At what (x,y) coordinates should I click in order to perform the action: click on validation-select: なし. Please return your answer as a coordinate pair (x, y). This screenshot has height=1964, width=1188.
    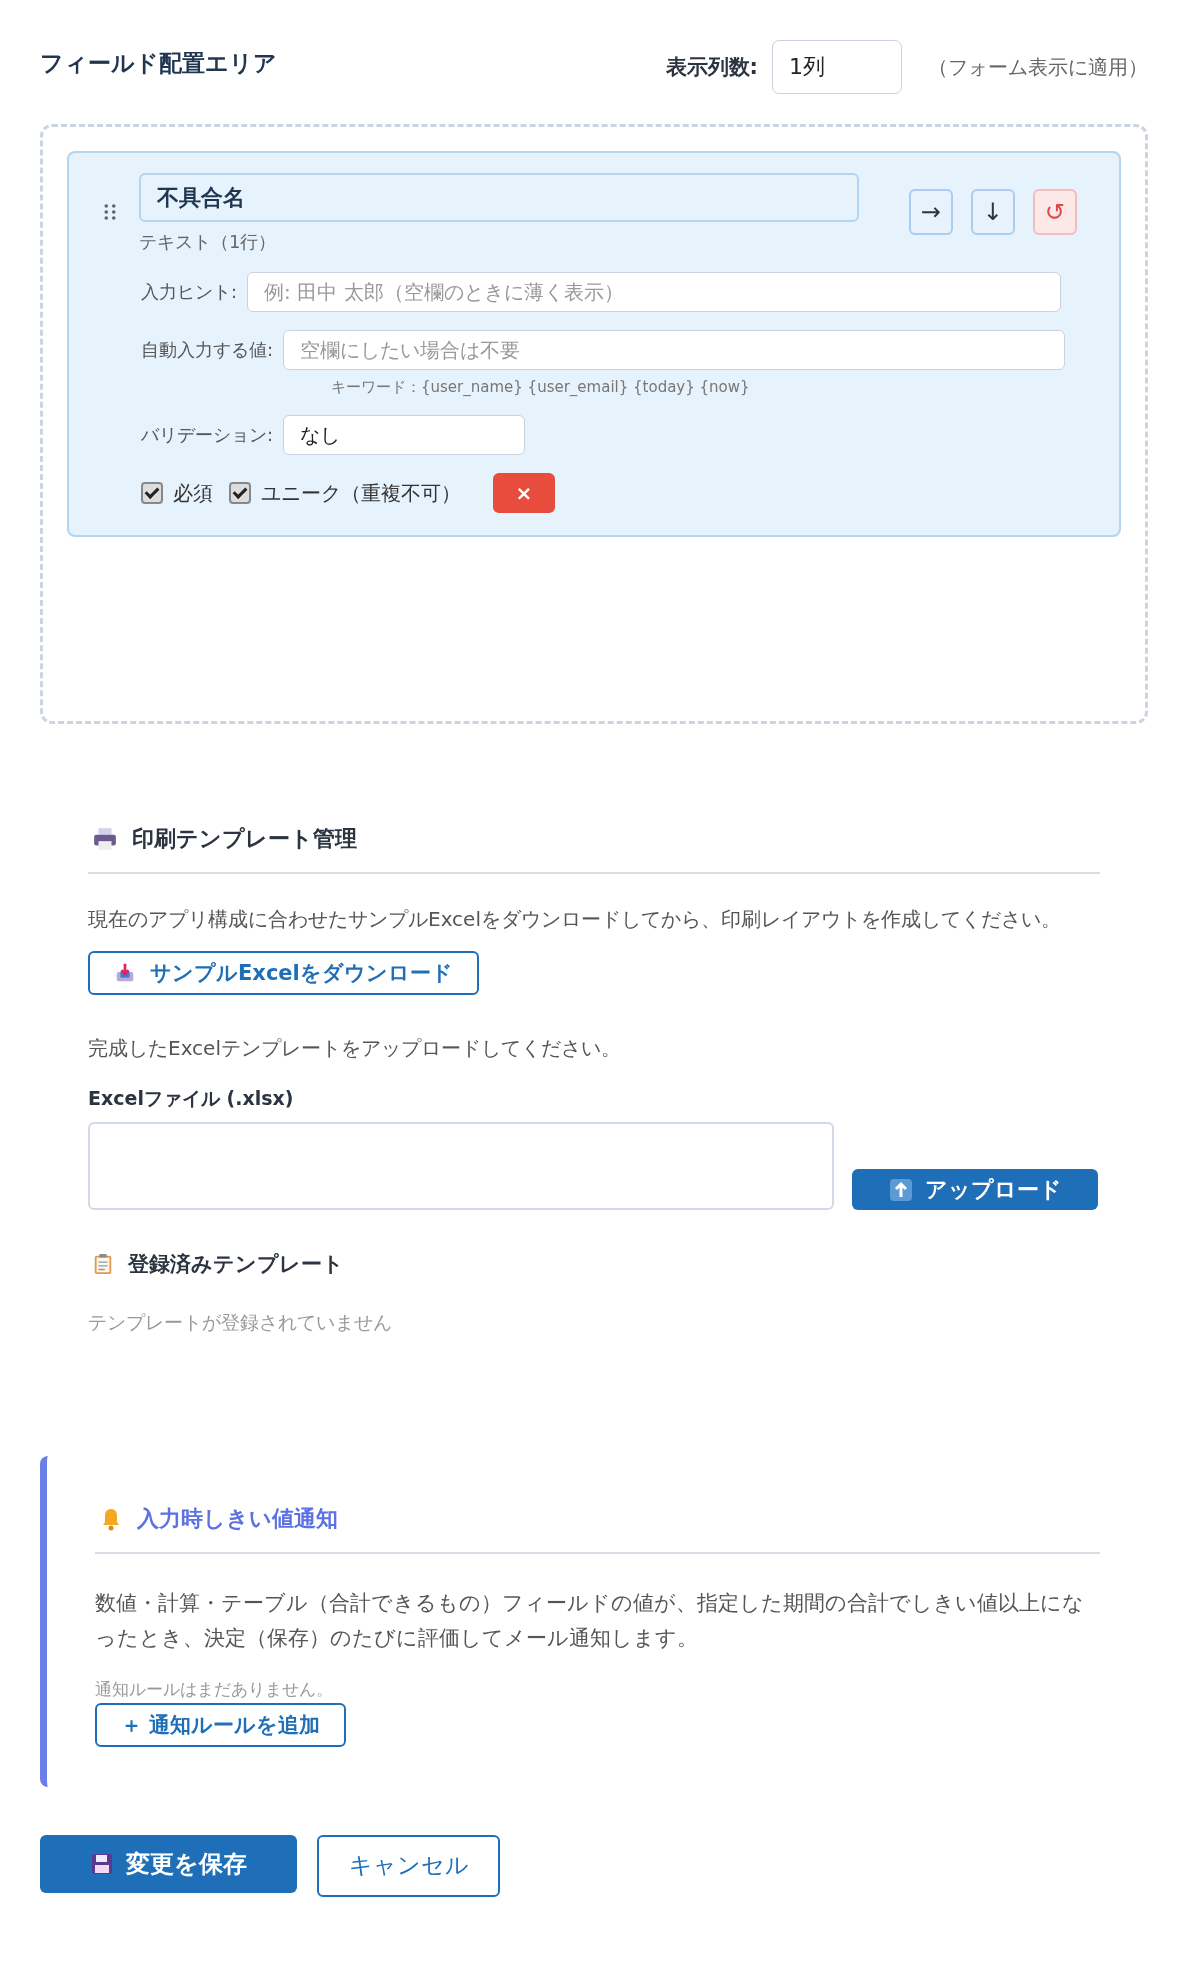
    Looking at the image, I should click on (404, 435).